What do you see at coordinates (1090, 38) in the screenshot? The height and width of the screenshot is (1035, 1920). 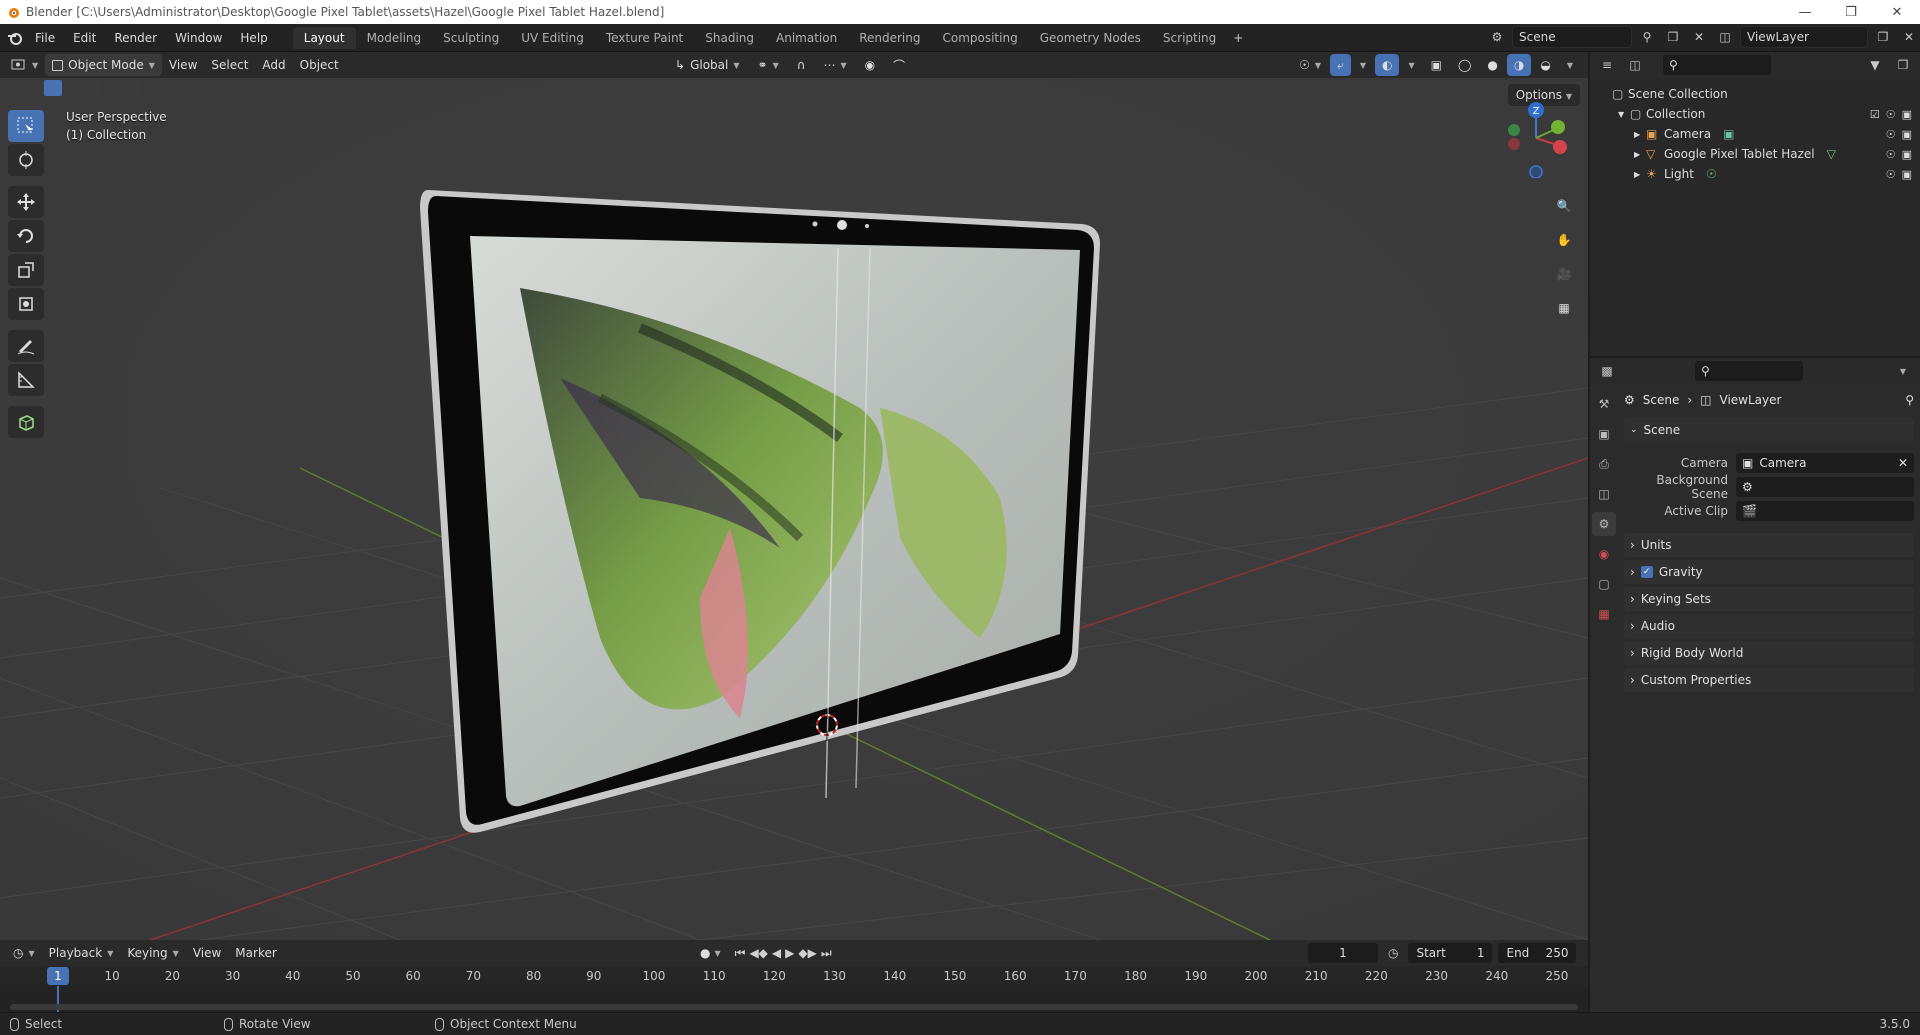 I see `tab-geometry-nodes: Geometry Nodes` at bounding box center [1090, 38].